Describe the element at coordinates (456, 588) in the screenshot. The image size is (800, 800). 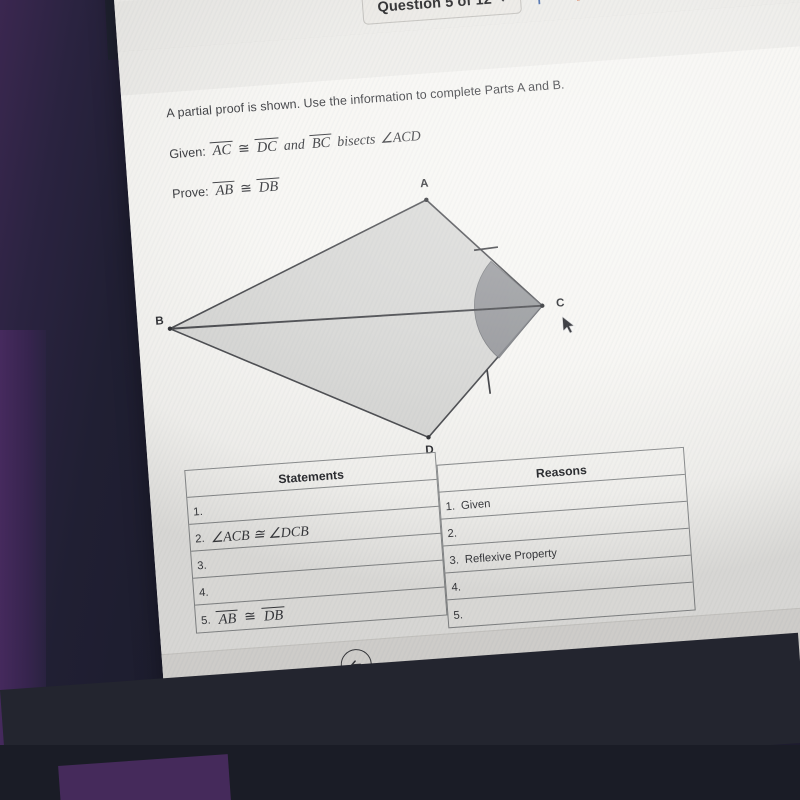
I see `reason-number: 4.` at that location.